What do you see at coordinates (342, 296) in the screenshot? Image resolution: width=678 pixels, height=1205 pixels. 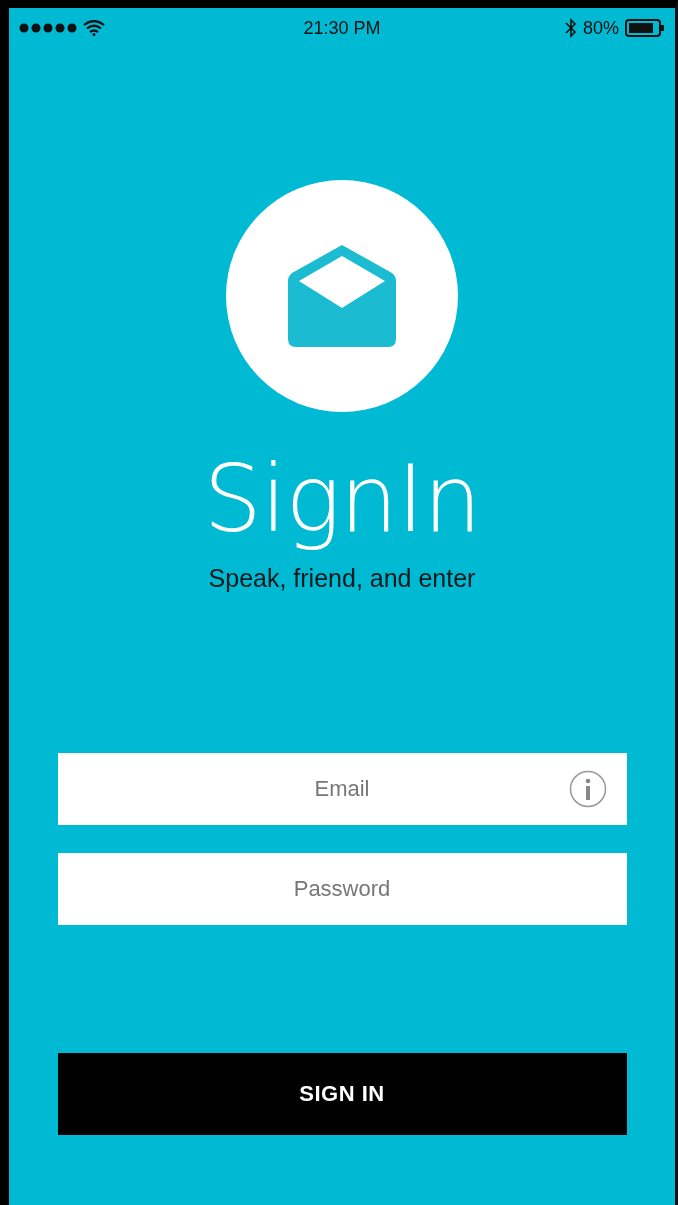 I see `open-envelope-icon` at bounding box center [342, 296].